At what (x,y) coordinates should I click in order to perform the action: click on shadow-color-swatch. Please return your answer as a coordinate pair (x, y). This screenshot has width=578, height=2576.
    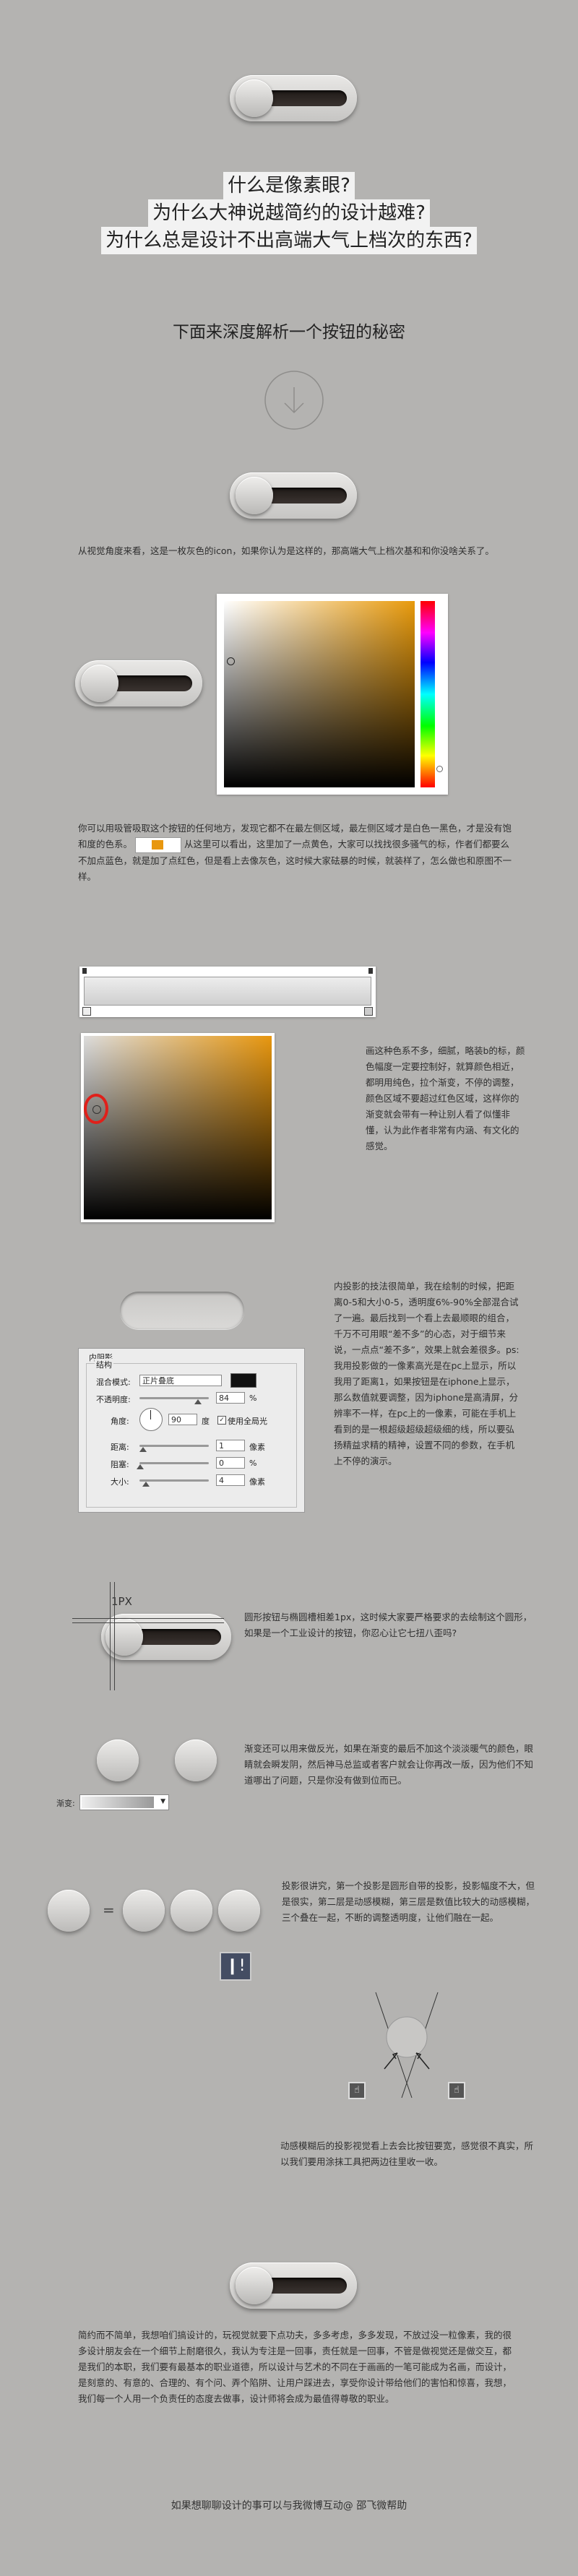
    Looking at the image, I should click on (243, 1380).